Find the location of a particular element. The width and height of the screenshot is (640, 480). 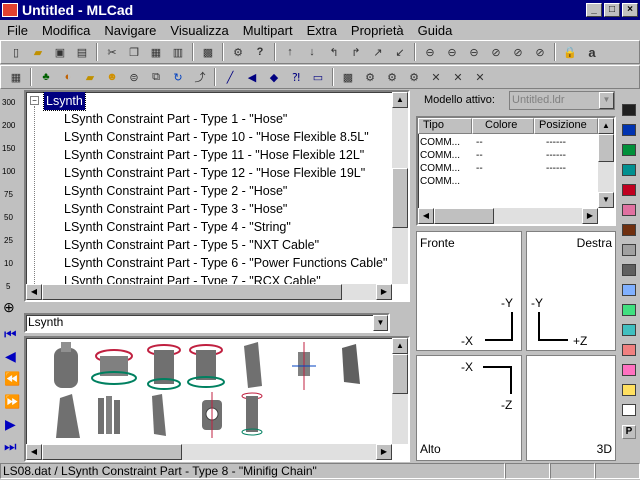

gallery-hscrollbar: ◀ ▶ is located at coordinates (209, 452).